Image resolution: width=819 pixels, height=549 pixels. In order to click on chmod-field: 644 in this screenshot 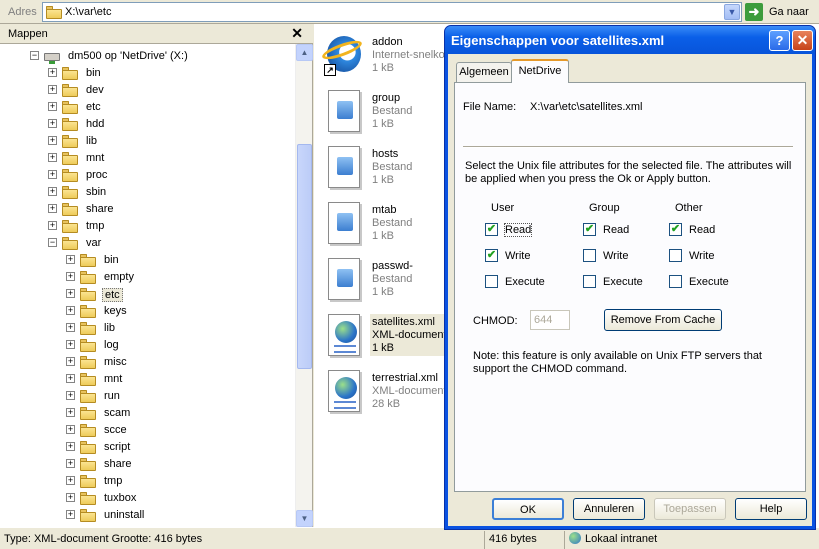, I will do `click(550, 320)`.